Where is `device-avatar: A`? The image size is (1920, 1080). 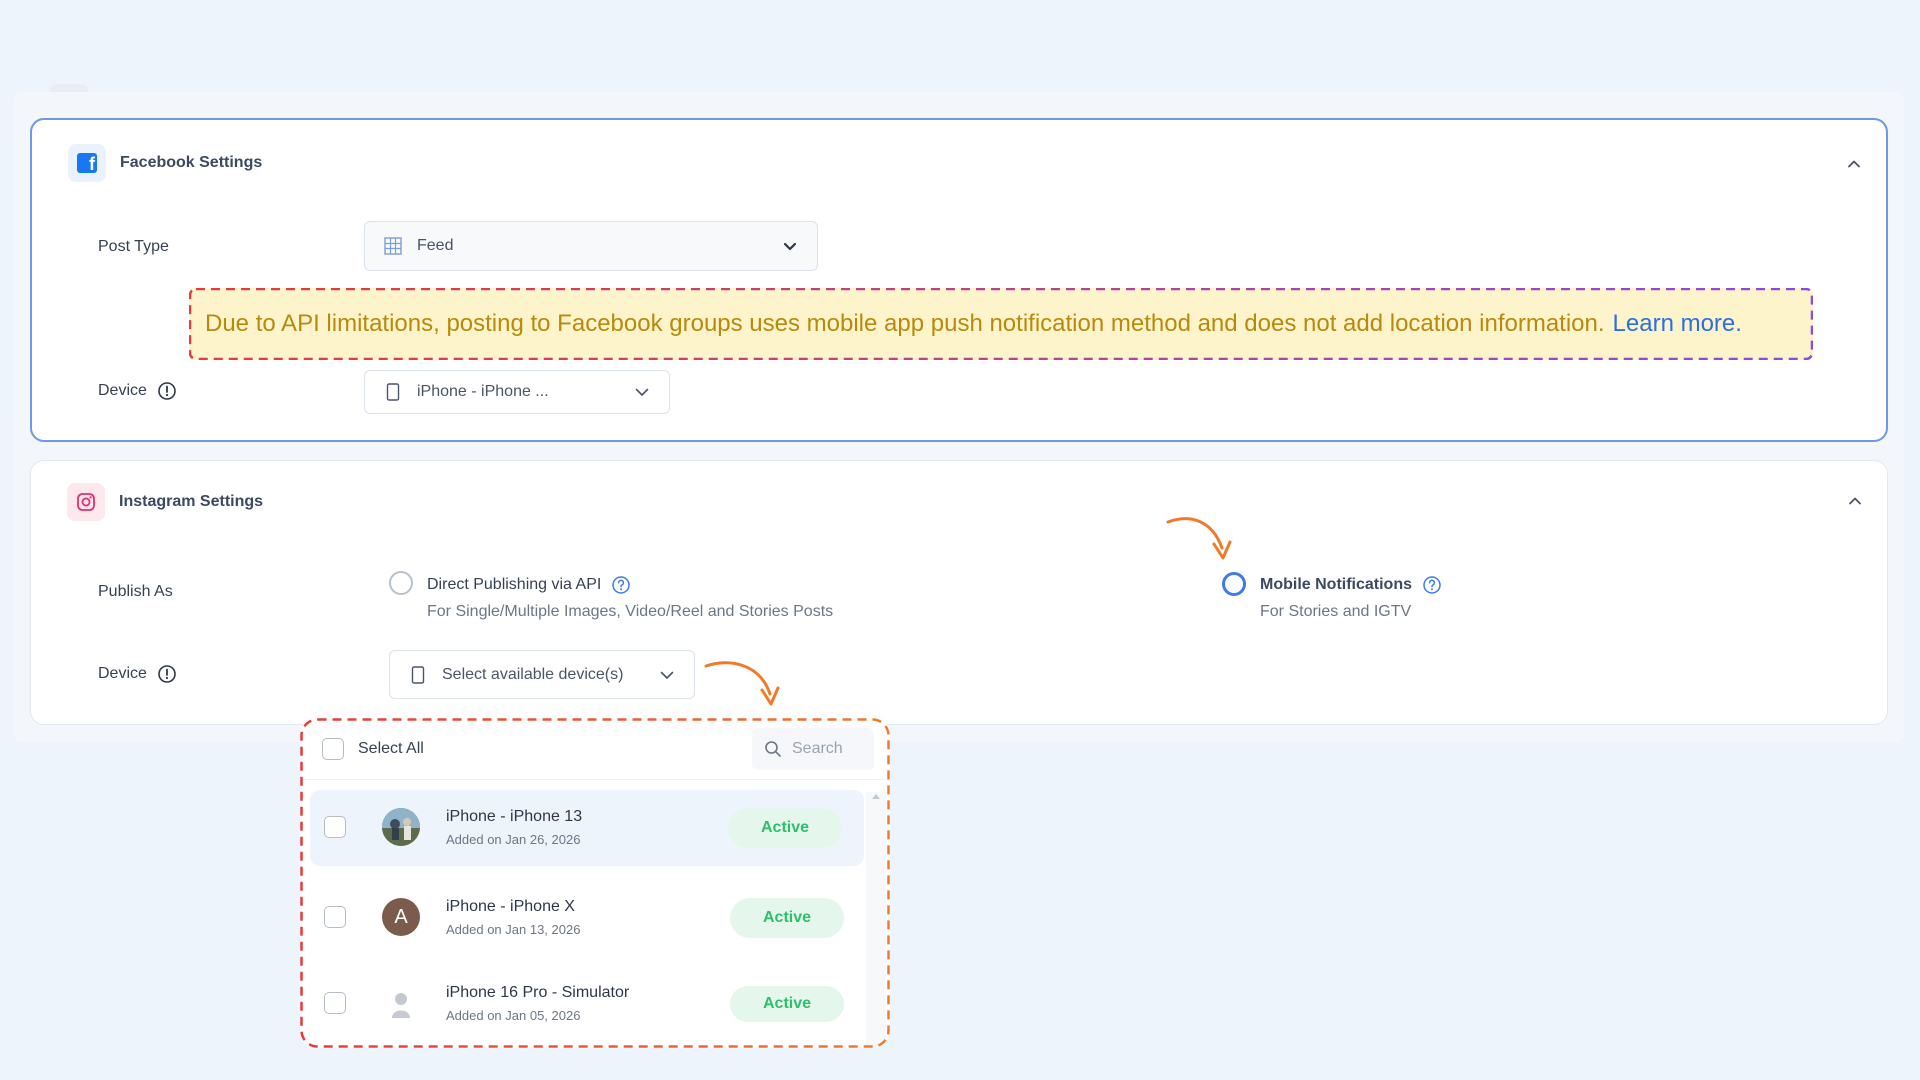 device-avatar: A is located at coordinates (401, 917).